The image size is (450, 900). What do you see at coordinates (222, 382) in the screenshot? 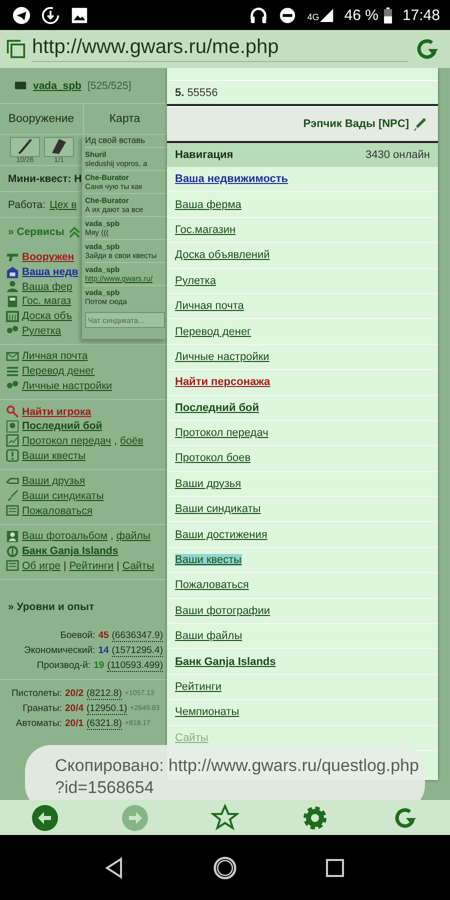
I see `navigation-link: Найти персонажа` at bounding box center [222, 382].